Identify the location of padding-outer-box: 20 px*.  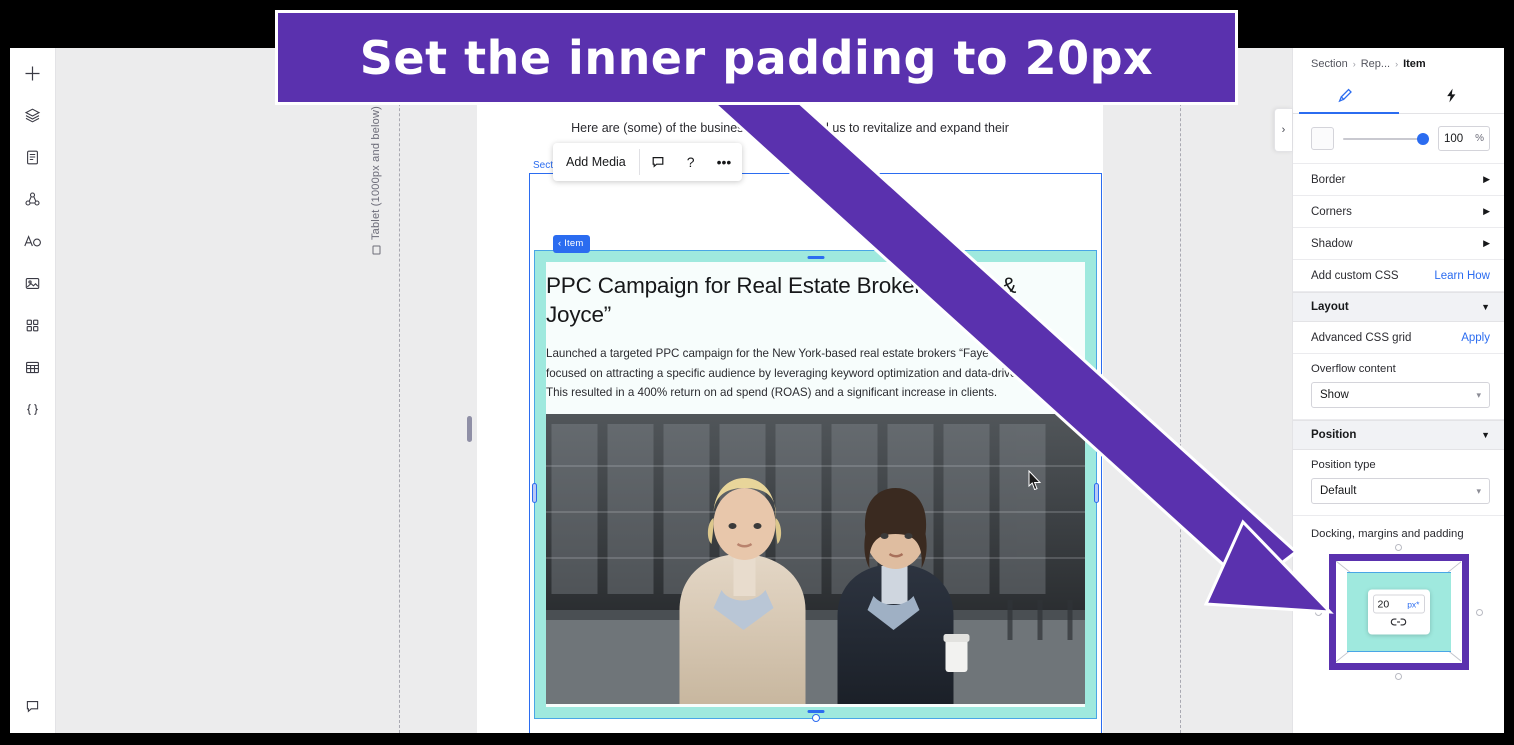
(1398, 612).